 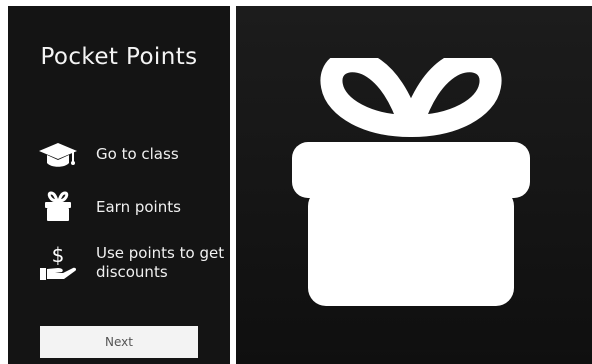 What do you see at coordinates (58, 154) in the screenshot?
I see `graduation-cap-icon` at bounding box center [58, 154].